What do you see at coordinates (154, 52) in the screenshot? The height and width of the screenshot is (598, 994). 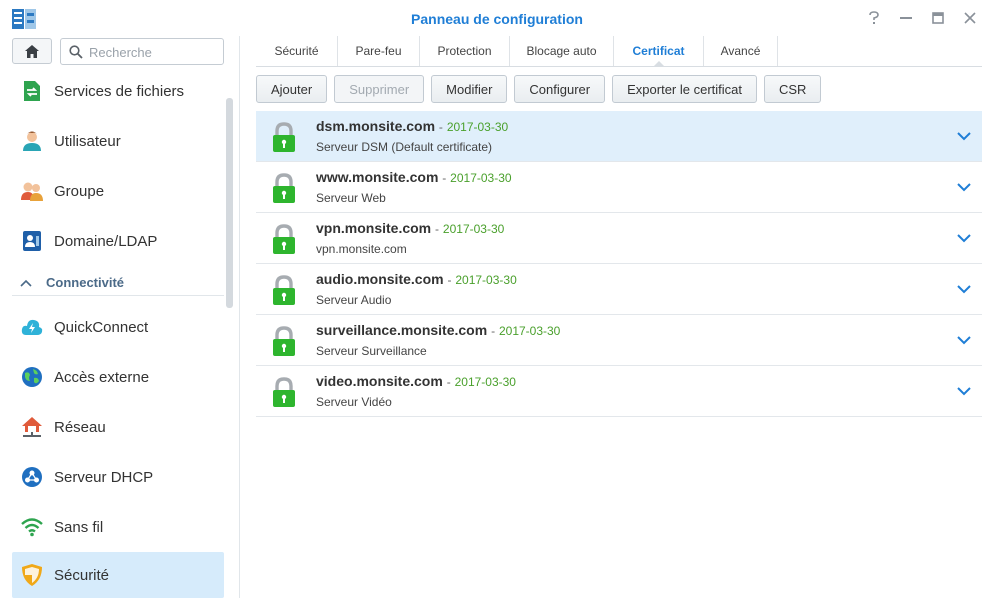 I see `search-input` at bounding box center [154, 52].